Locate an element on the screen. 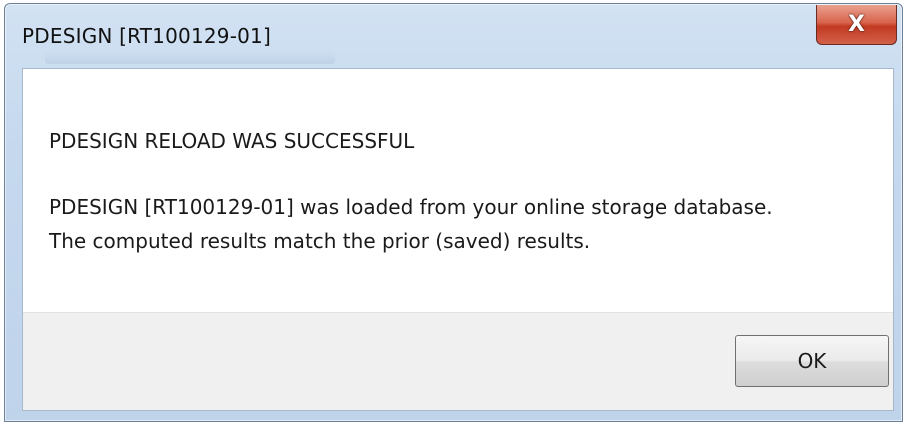  background-window-ghost is located at coordinates (190, 57).